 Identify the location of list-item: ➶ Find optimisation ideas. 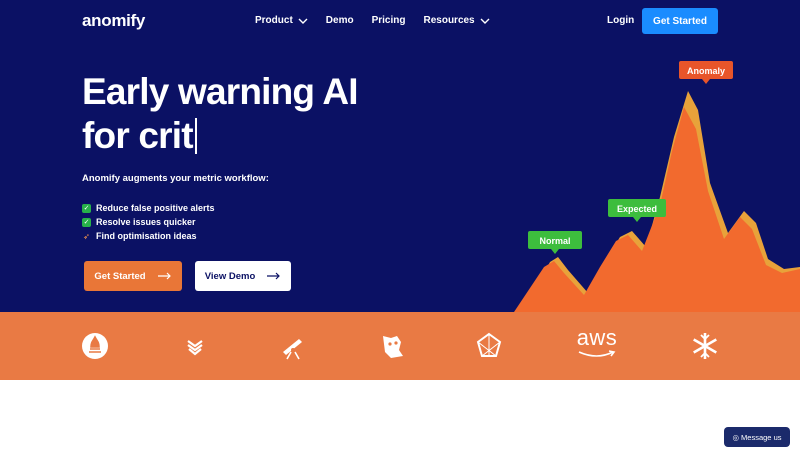
(148, 236).